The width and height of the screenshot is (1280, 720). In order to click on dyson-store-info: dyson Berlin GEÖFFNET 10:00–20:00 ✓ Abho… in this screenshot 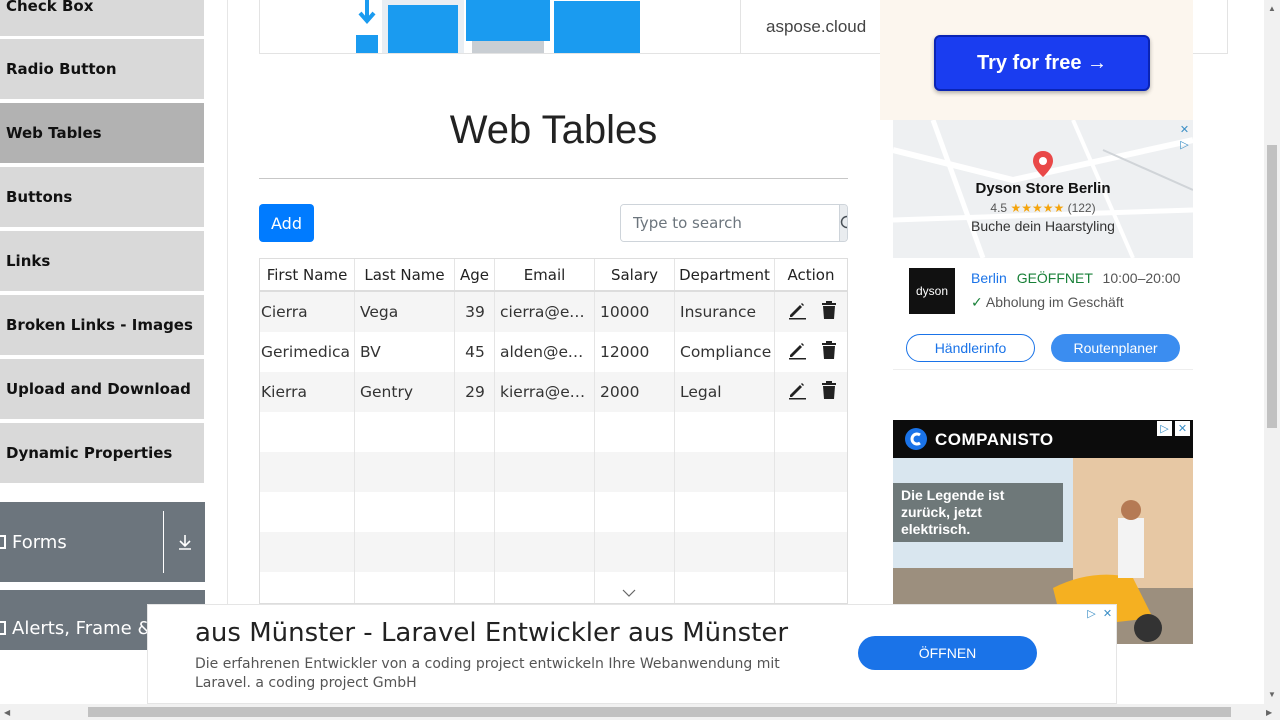, I will do `click(1043, 314)`.